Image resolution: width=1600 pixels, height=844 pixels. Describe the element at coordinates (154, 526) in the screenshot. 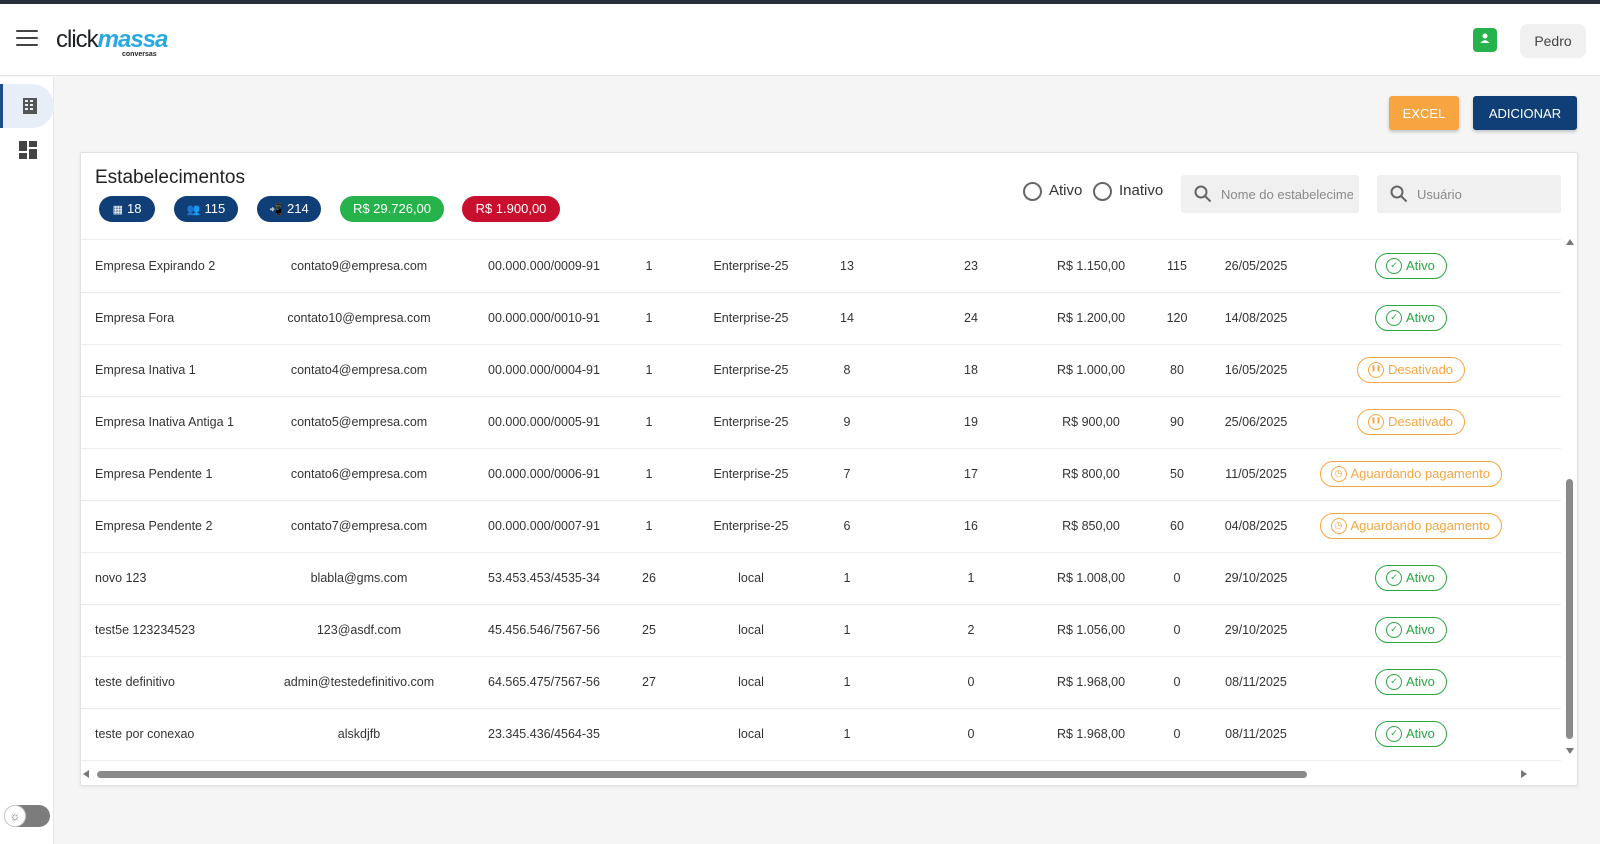

I see `cell-name: Empresa Pendente 2` at that location.